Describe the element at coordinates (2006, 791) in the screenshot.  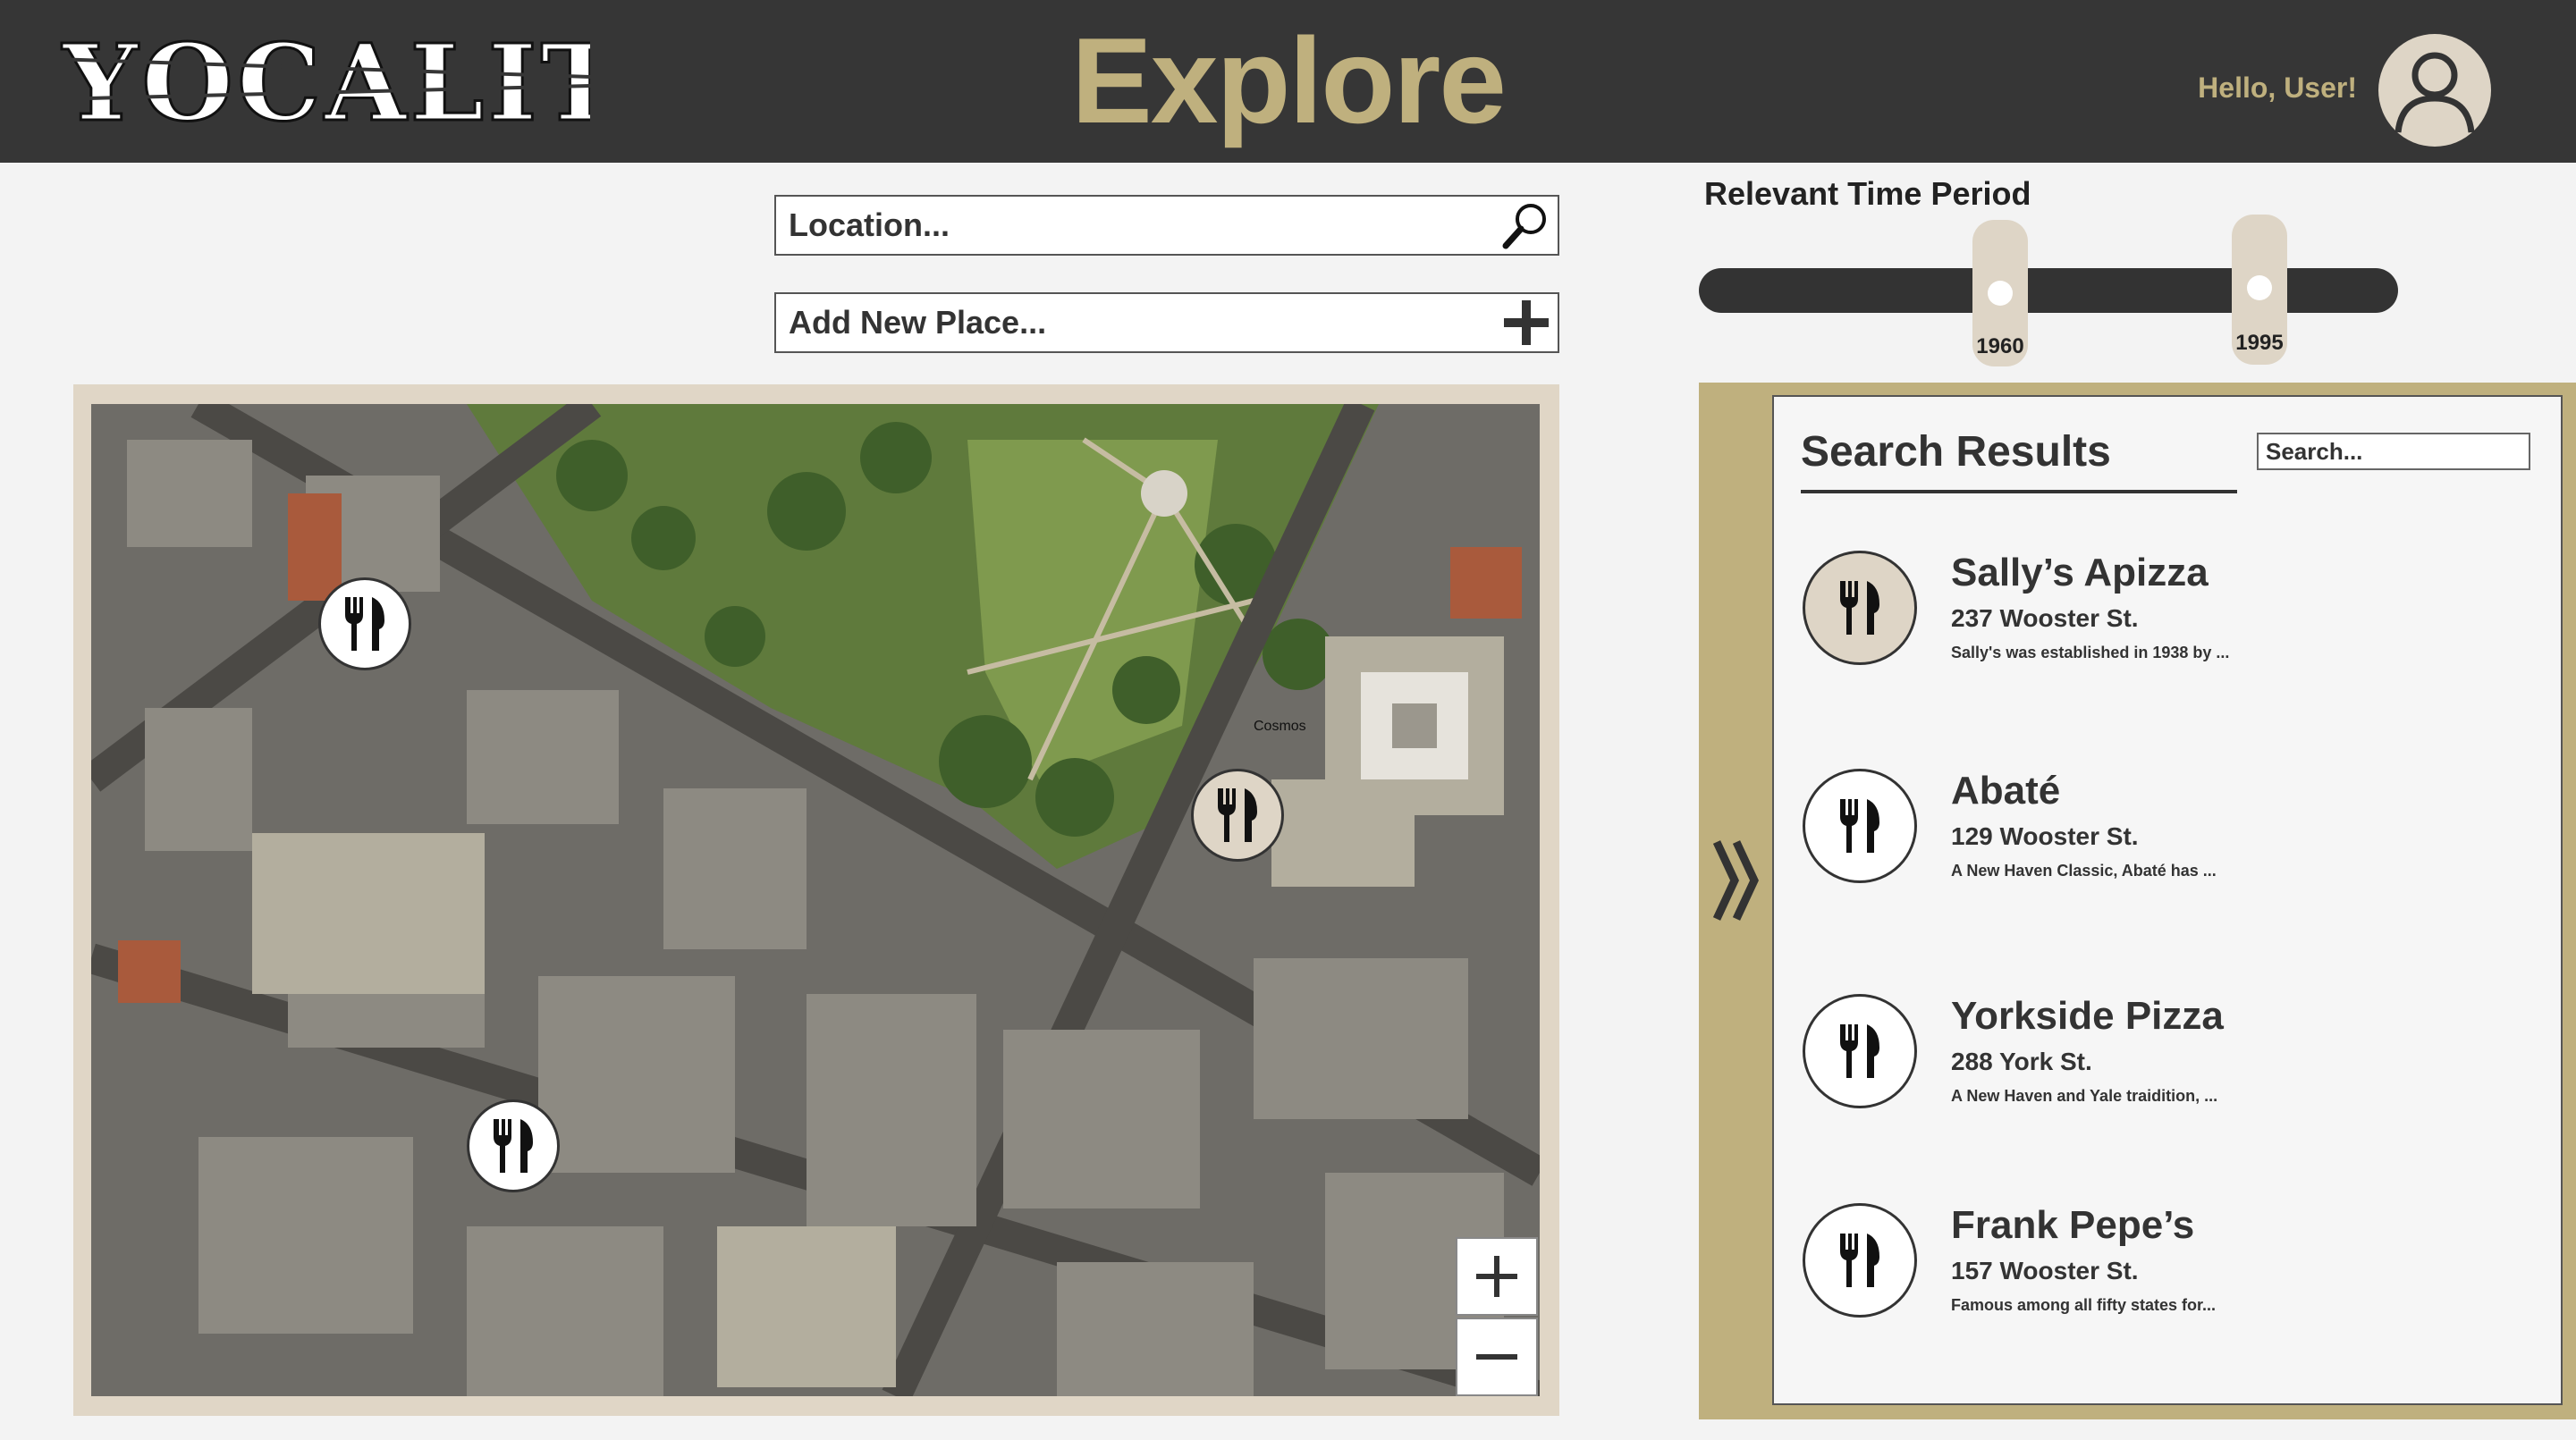
I see `result-name: Abaté` at that location.